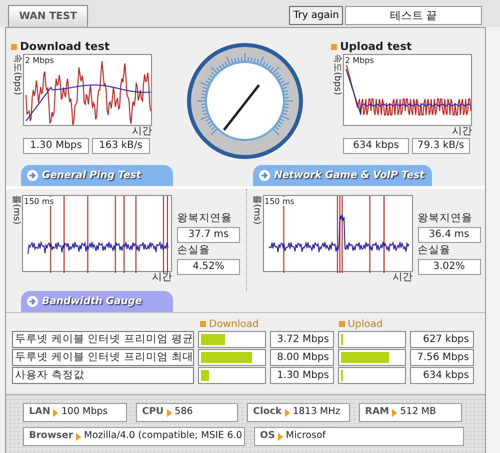  I want to click on column-heading: Download, so click(234, 325).